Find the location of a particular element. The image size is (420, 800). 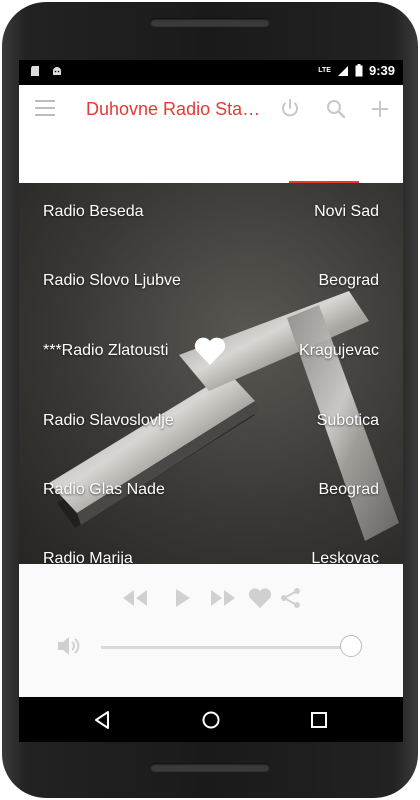

power-icon is located at coordinates (290, 109).